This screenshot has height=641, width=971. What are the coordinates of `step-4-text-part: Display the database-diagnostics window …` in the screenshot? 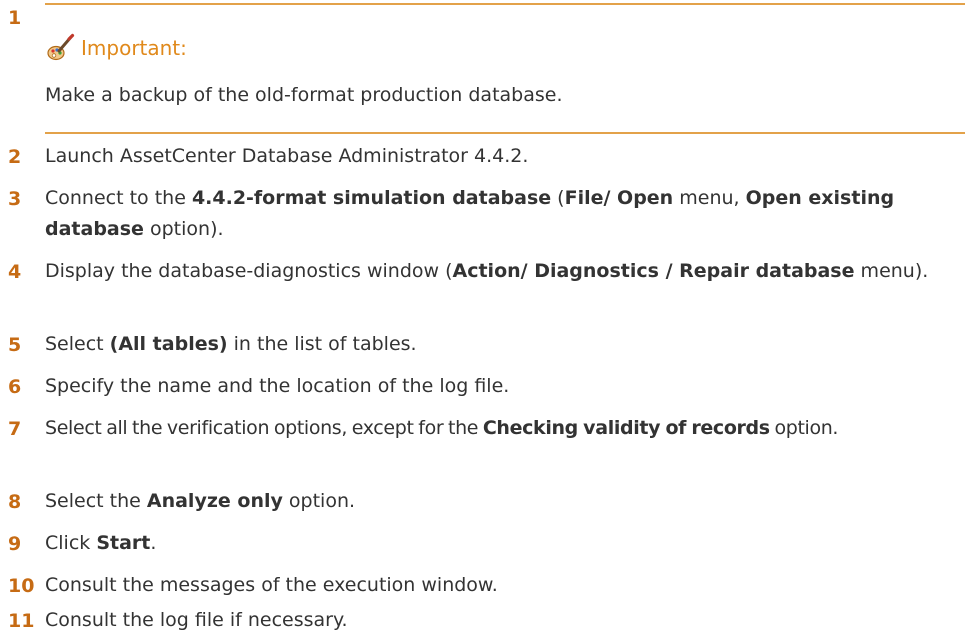 It's located at (249, 271).